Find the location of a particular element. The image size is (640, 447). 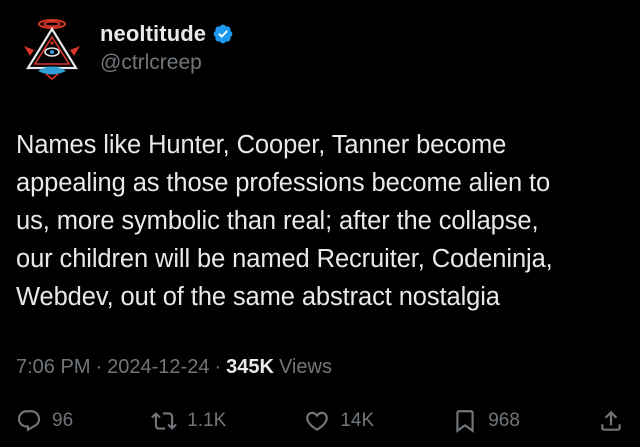

author-handle: @ctrlcreep is located at coordinates (167, 63).